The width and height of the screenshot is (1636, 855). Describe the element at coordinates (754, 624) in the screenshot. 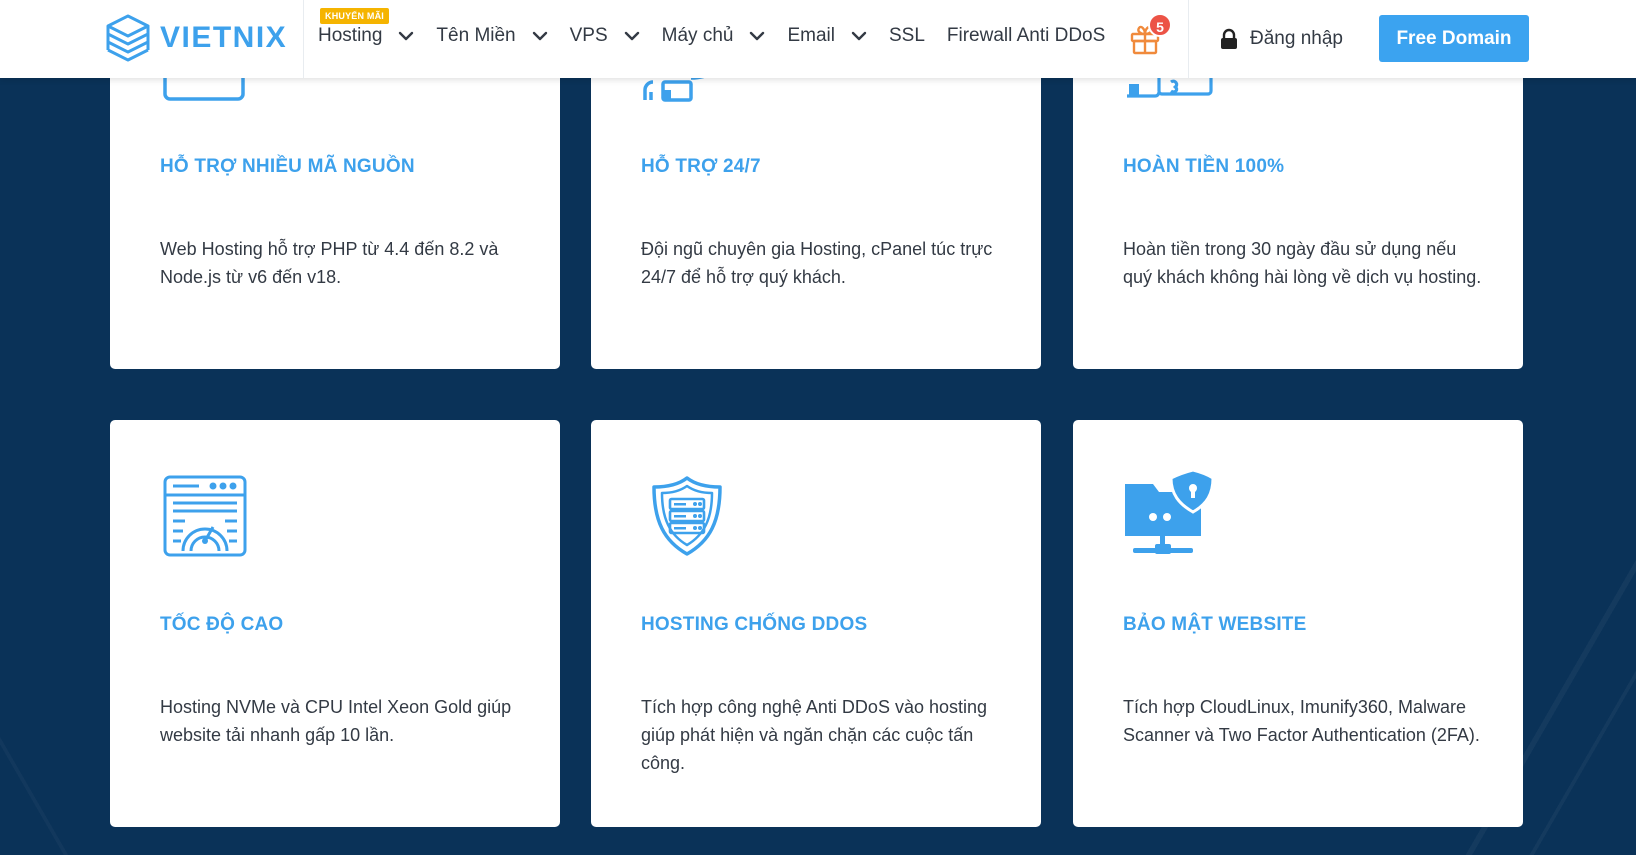

I see `feature-title: HOSTING CHỐNG DDOS` at that location.